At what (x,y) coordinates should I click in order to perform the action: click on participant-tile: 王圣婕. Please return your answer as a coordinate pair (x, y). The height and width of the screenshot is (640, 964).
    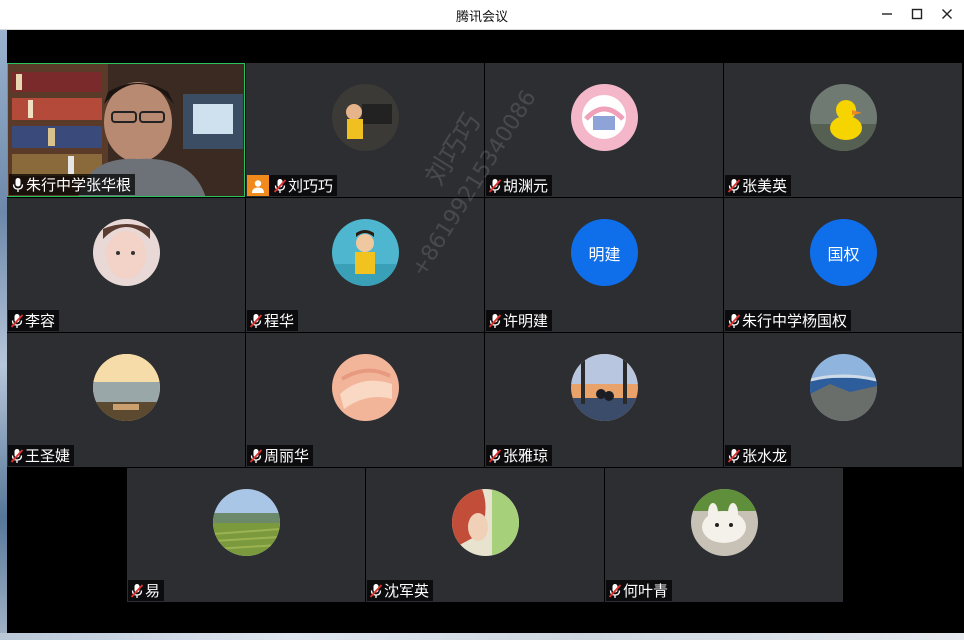
    Looking at the image, I should click on (126, 400).